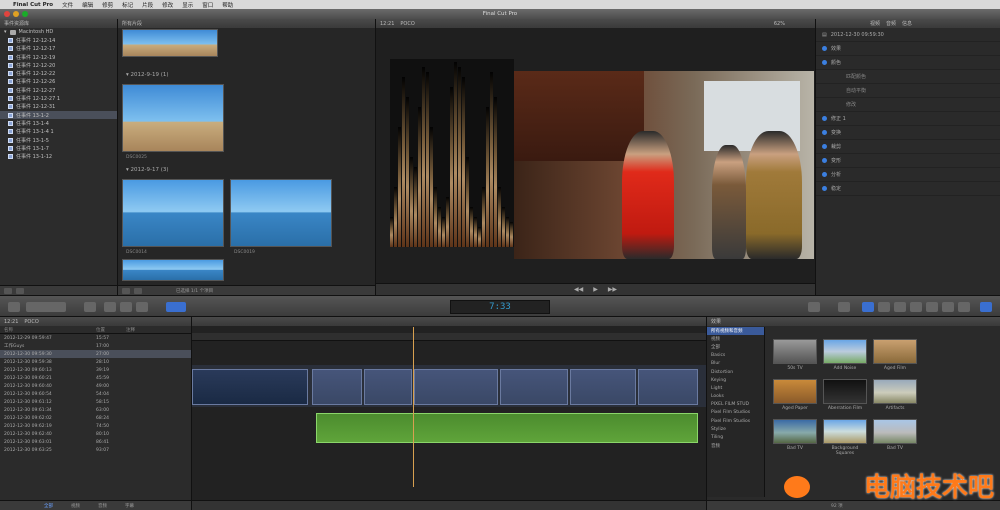 This screenshot has height=510, width=1000. Describe the element at coordinates (735, 347) in the screenshot. I see `effects-category: 全部` at that location.